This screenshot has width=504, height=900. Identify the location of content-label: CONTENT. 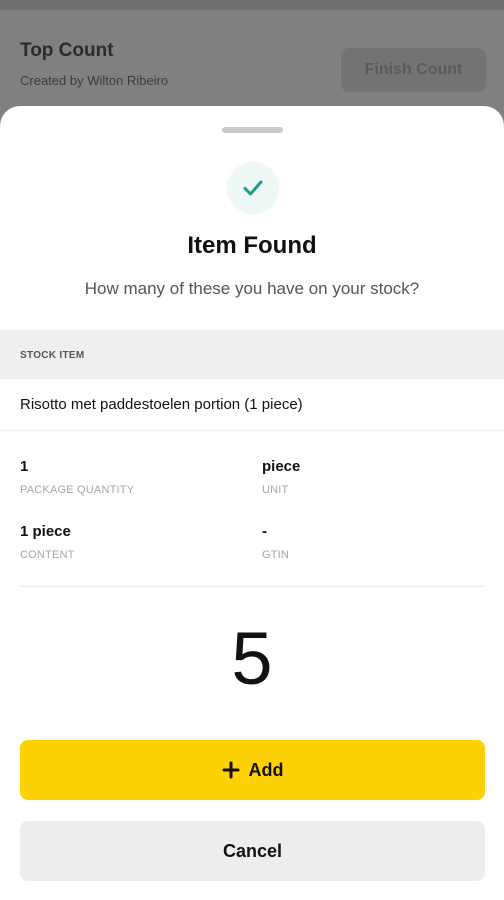
(47, 555).